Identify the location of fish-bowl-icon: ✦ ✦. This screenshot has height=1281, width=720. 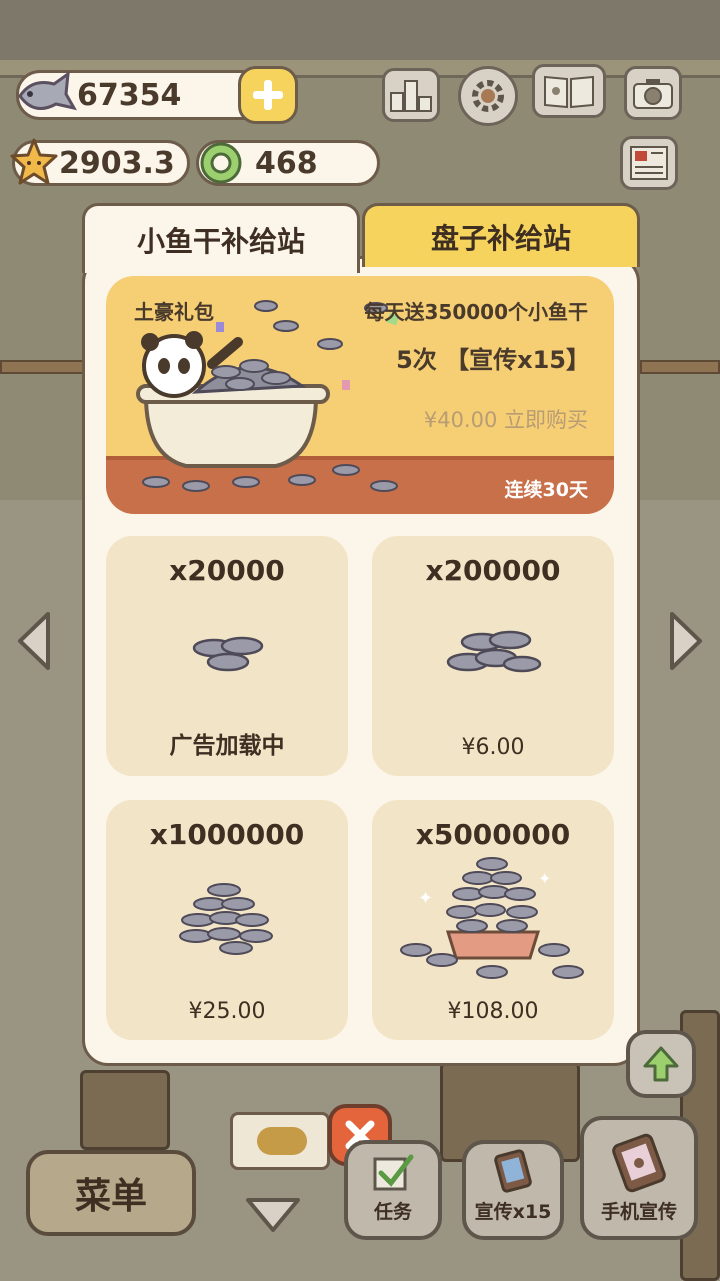
(492, 918).